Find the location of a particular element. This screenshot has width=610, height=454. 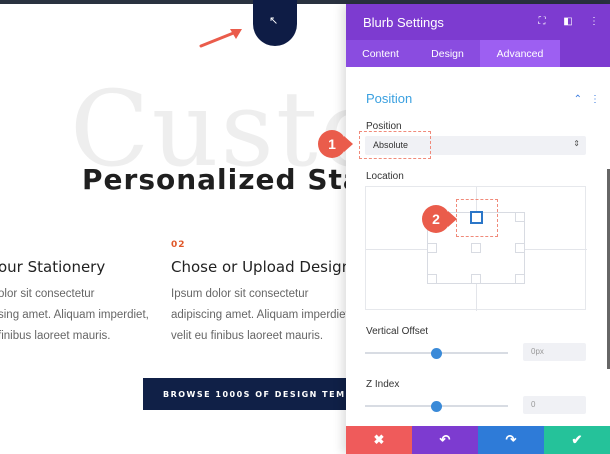

highlight-outline-position is located at coordinates (395, 145).